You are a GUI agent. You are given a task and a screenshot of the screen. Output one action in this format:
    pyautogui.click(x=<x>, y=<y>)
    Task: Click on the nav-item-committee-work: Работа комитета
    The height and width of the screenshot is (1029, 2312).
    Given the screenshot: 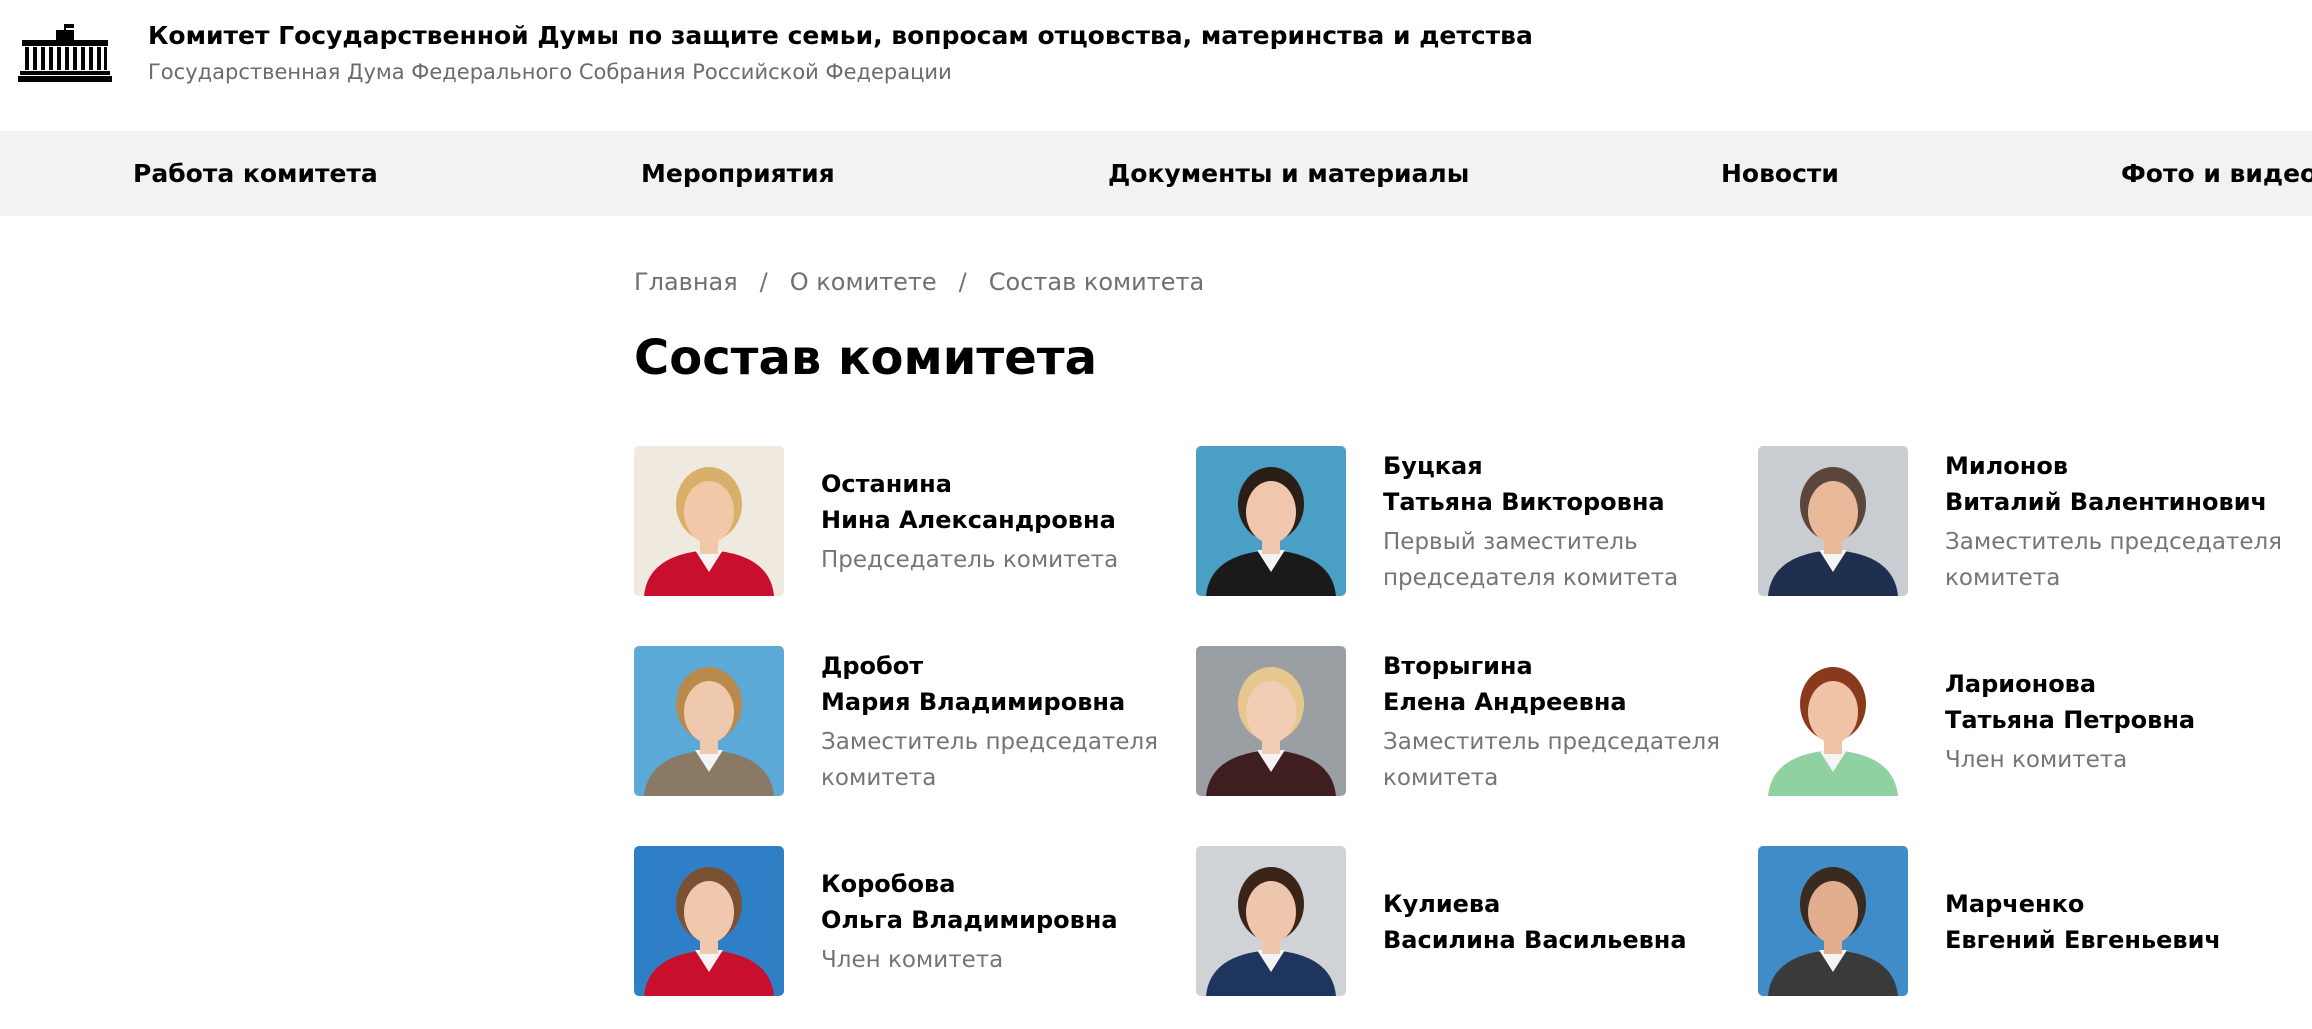 What is the action you would take?
    pyautogui.click(x=255, y=173)
    